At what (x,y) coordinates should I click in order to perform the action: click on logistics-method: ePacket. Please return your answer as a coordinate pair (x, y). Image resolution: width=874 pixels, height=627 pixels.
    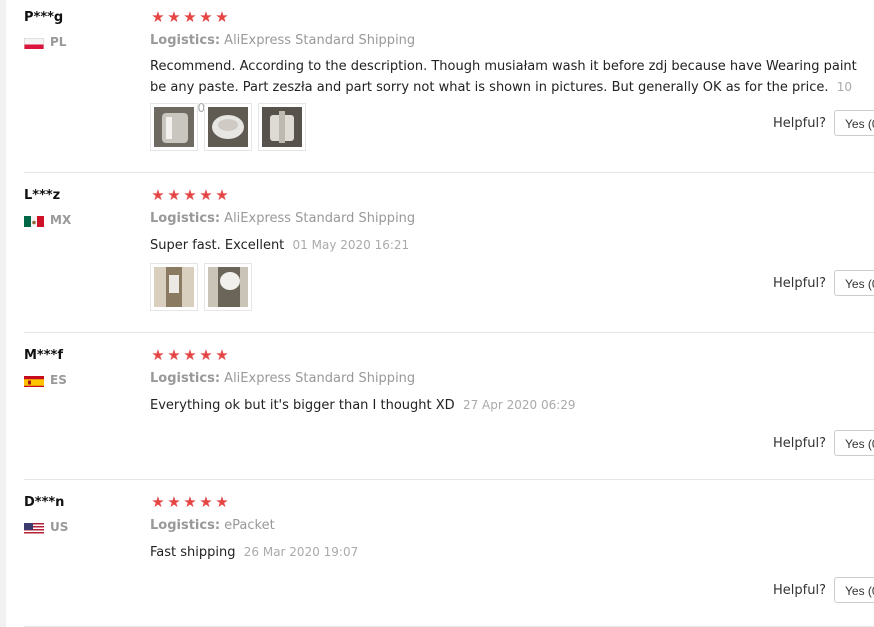
    Looking at the image, I should click on (249, 525).